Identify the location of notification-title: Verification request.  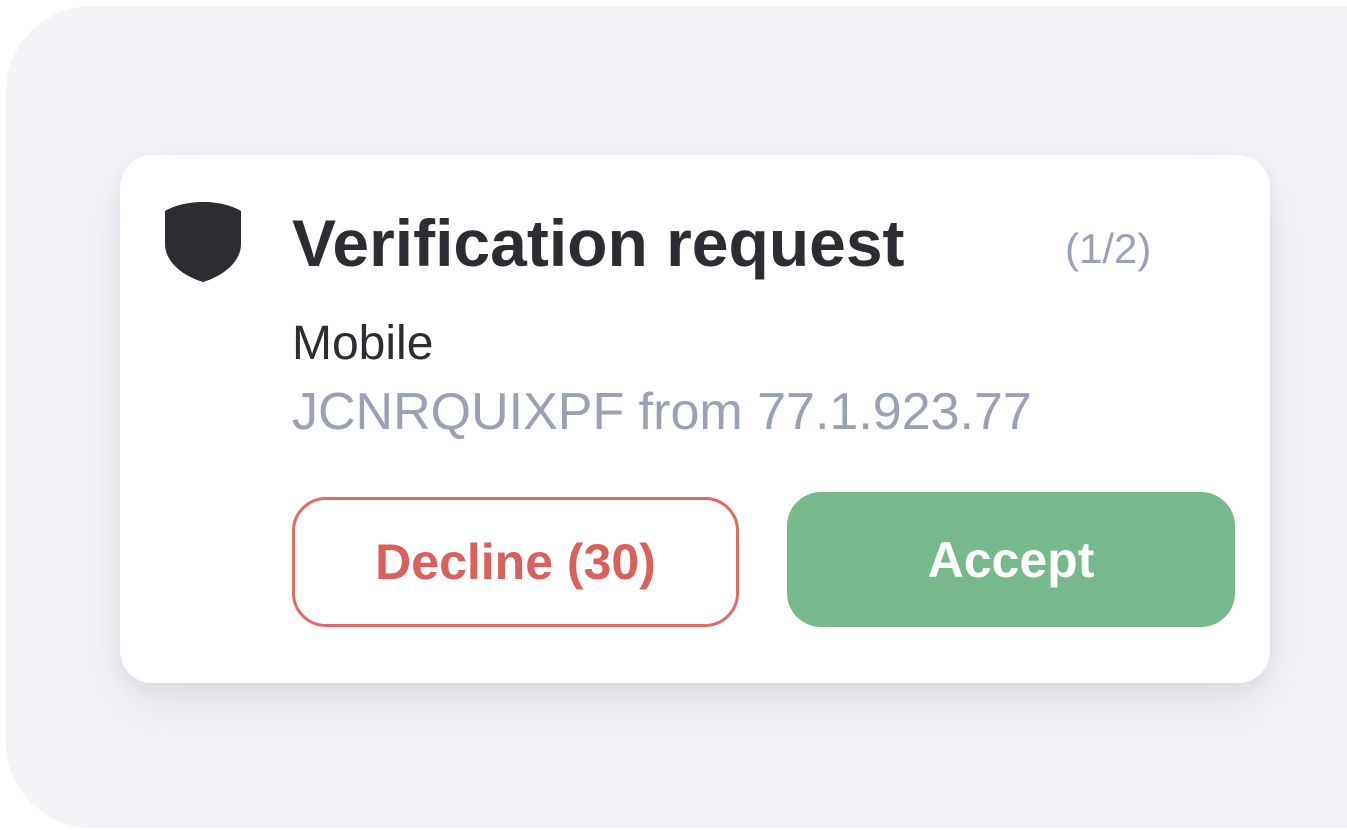
(598, 243).